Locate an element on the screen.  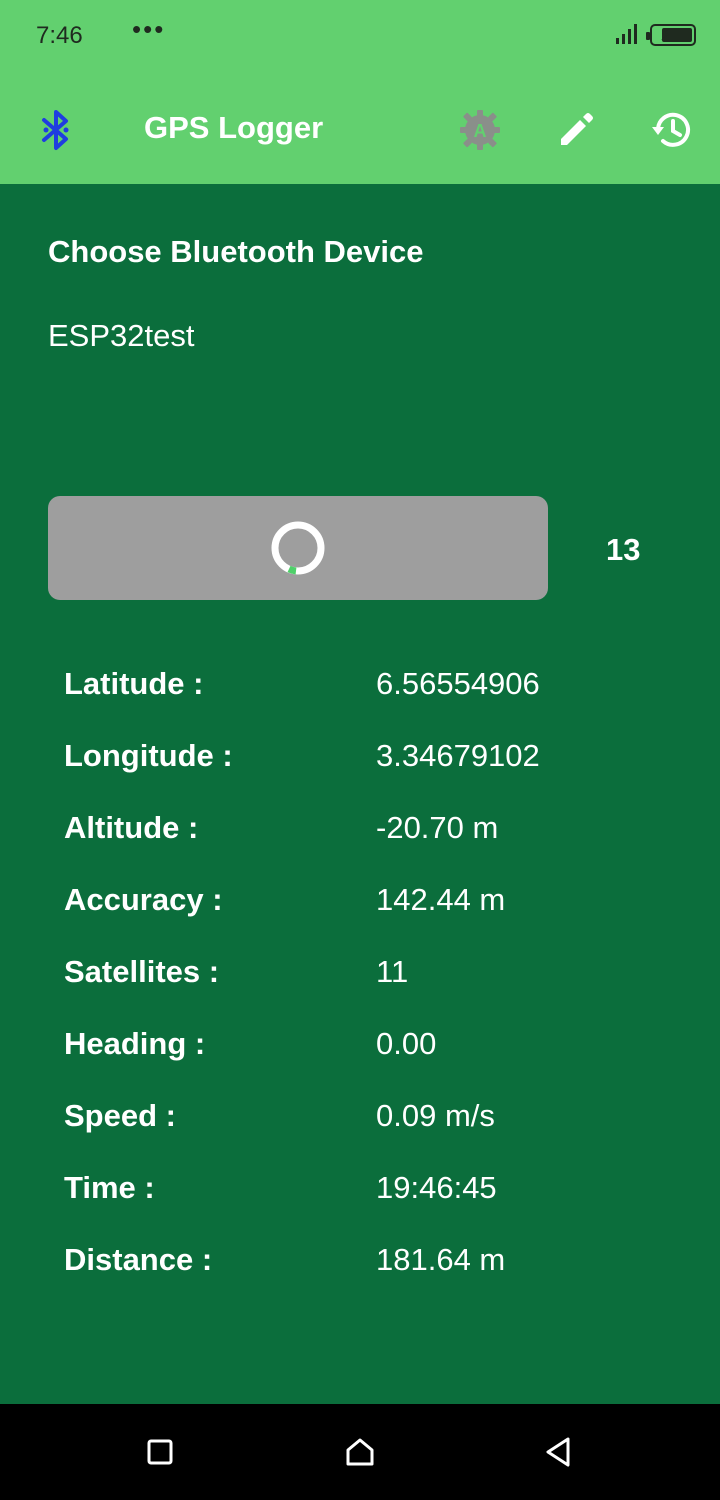
back-triangle-icon is located at coordinates (558, 1452).